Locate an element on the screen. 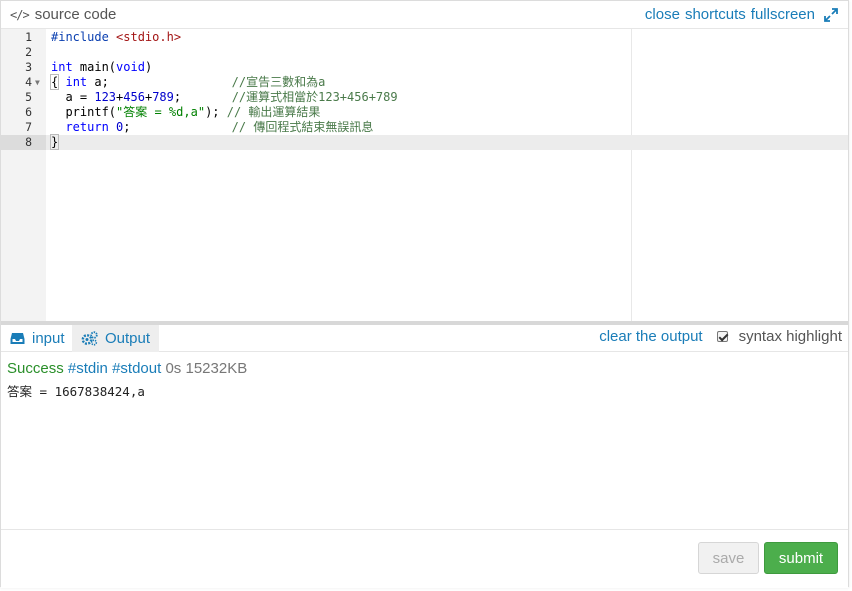 The image size is (852, 591). source-actions: close shortcuts fullscreen is located at coordinates (741, 14).